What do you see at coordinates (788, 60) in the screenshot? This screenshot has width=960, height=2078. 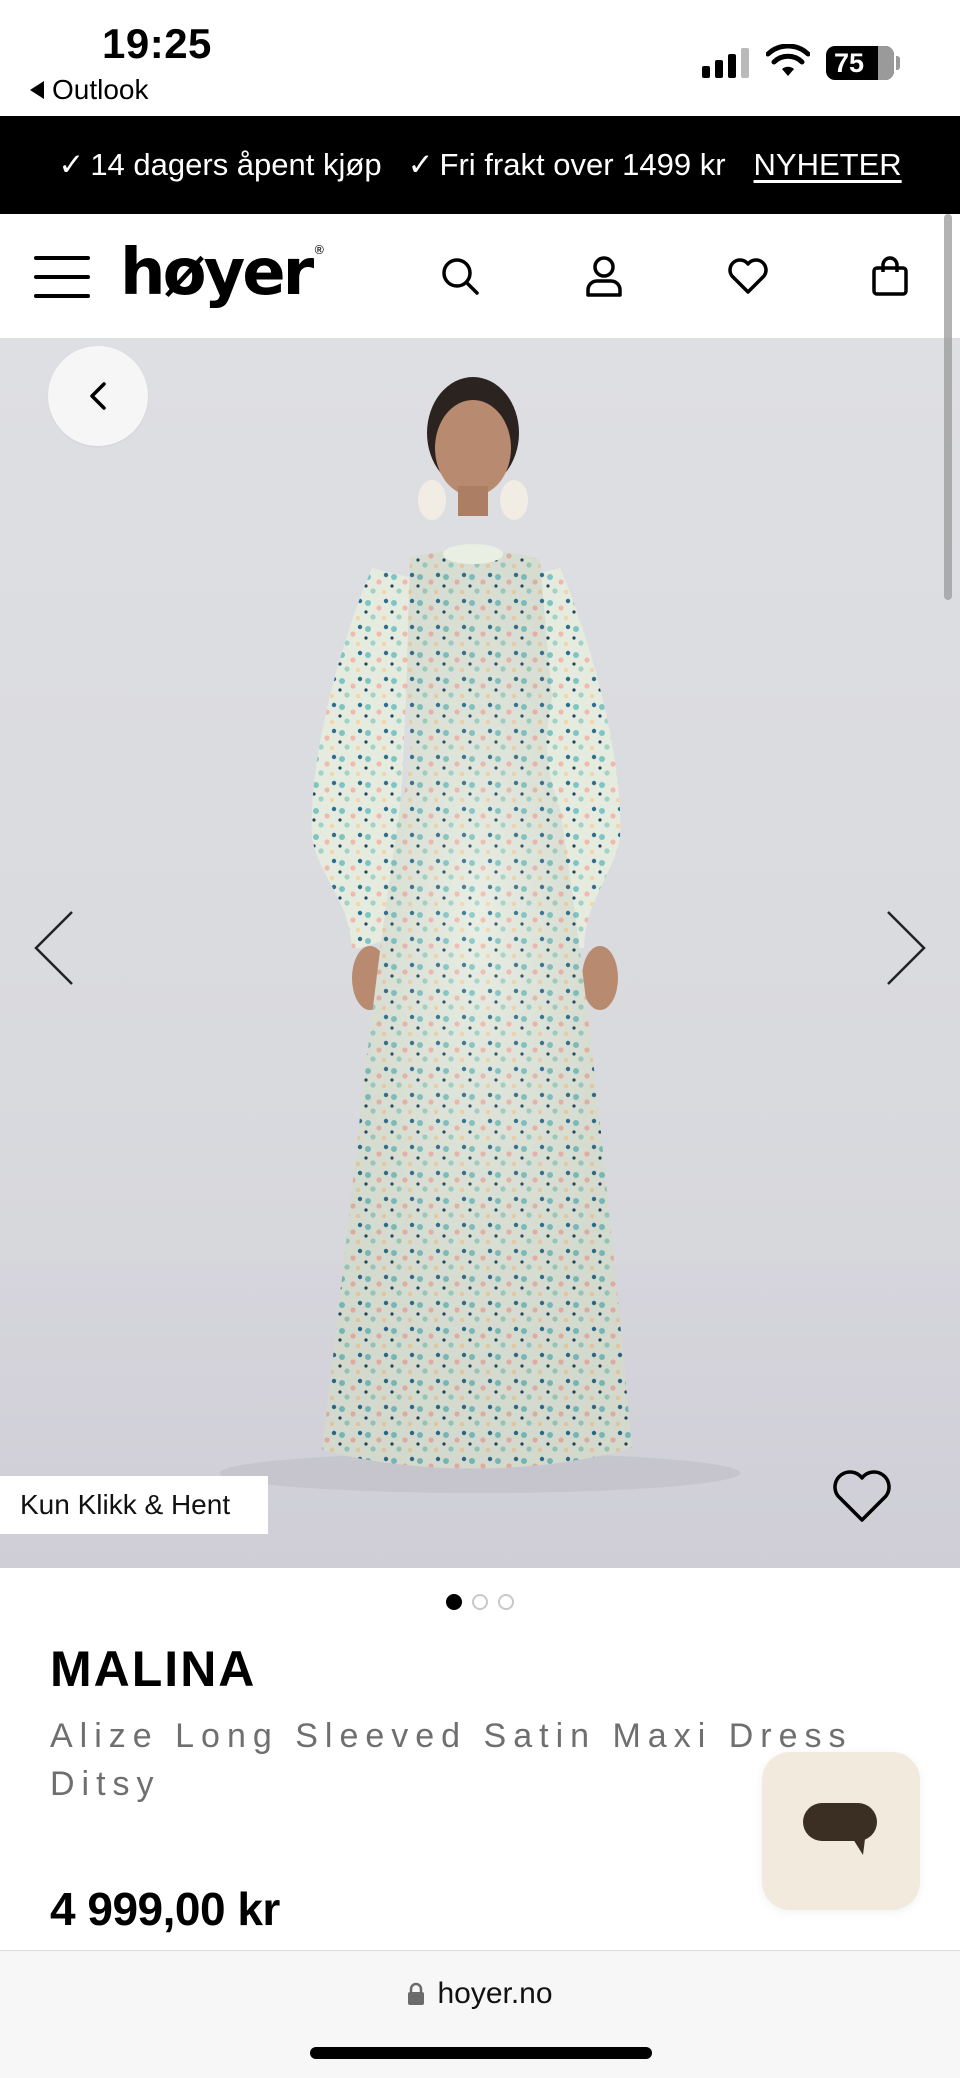 I see `wifi-icon` at bounding box center [788, 60].